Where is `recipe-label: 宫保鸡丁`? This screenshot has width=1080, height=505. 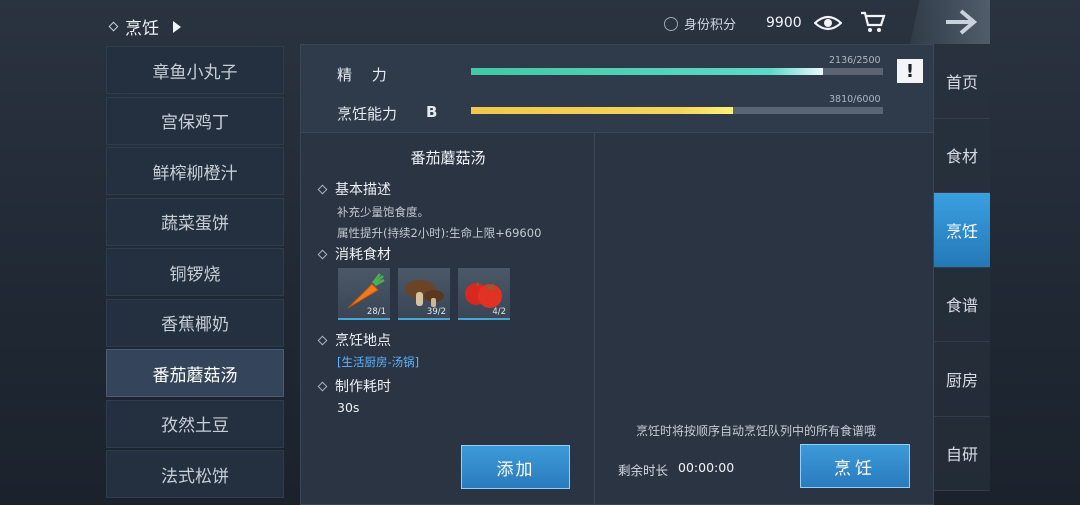
recipe-label: 宫保鸡丁 is located at coordinates (195, 123).